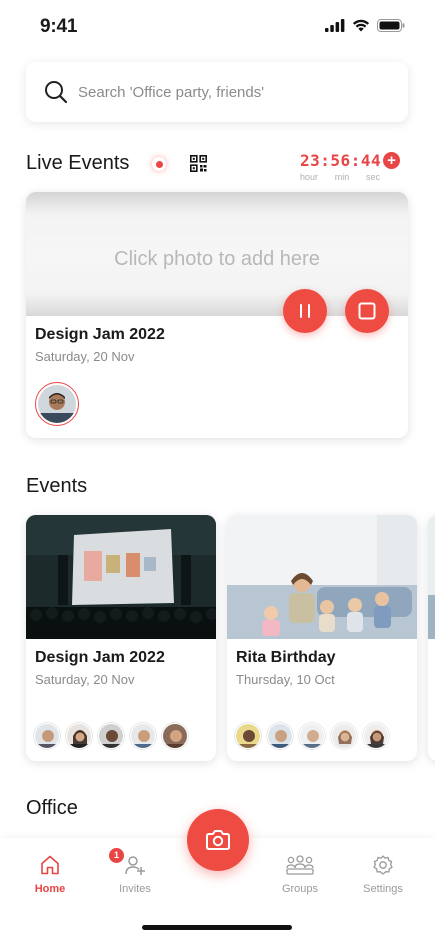 The image size is (435, 940). I want to click on status-icons, so click(365, 25).